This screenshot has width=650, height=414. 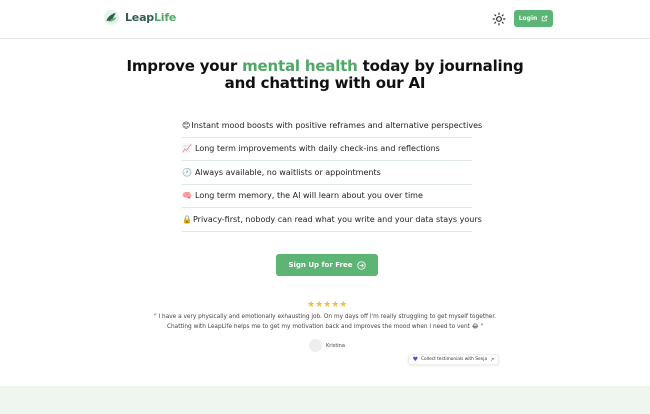 I want to click on external-link-icon, so click(x=545, y=18).